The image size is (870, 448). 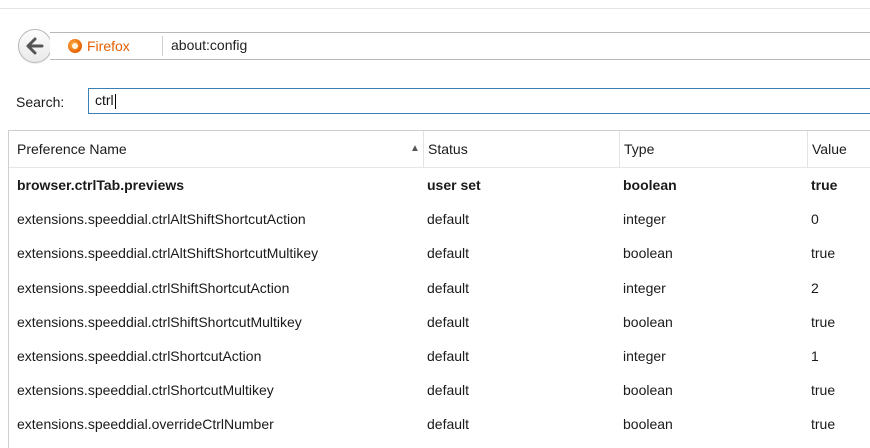 I want to click on tab-strip-edge, so click(x=435, y=4).